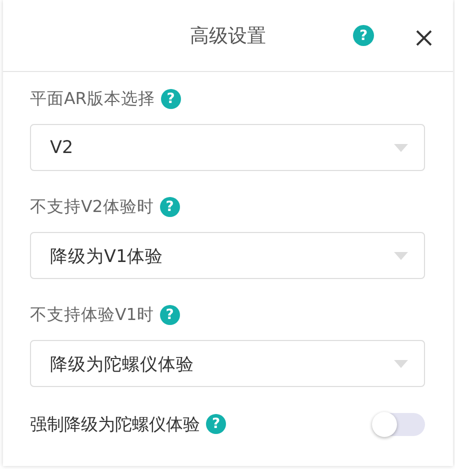 The width and height of the screenshot is (455, 469). What do you see at coordinates (115, 425) in the screenshot?
I see `field-label: 强制降级为陀螺仪体验` at bounding box center [115, 425].